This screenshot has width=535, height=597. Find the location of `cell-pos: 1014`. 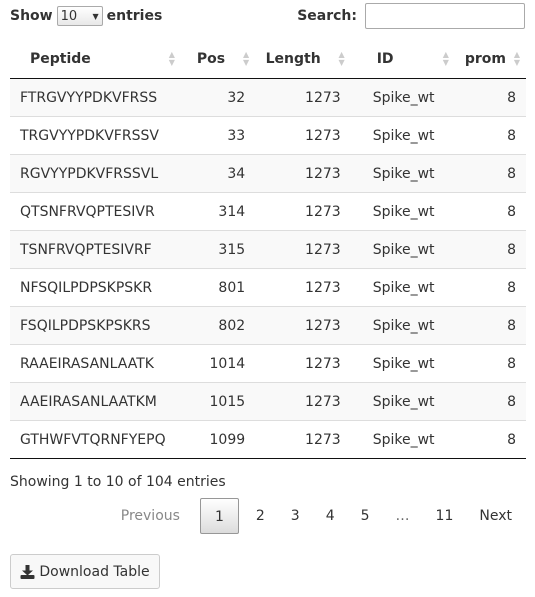

cell-pos: 1014 is located at coordinates (218, 363).